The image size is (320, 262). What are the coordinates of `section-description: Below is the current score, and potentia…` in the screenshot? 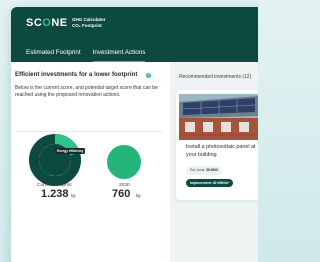 It's located at (86, 92).